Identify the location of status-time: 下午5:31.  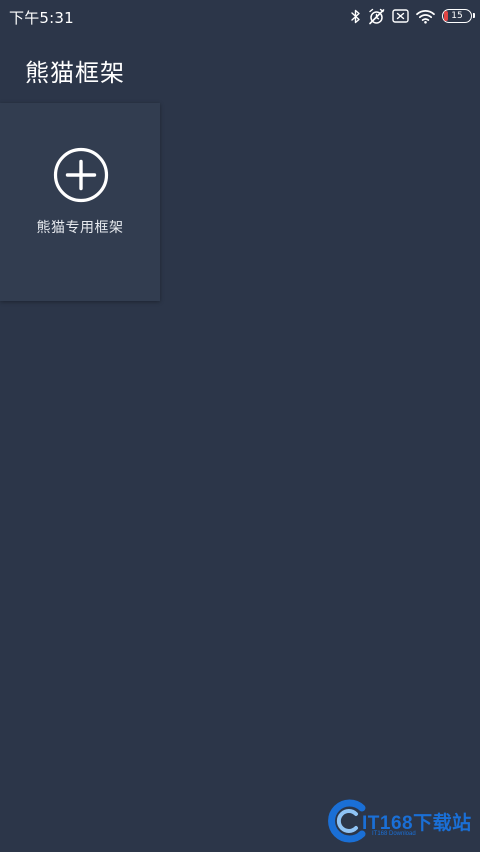
(41, 18).